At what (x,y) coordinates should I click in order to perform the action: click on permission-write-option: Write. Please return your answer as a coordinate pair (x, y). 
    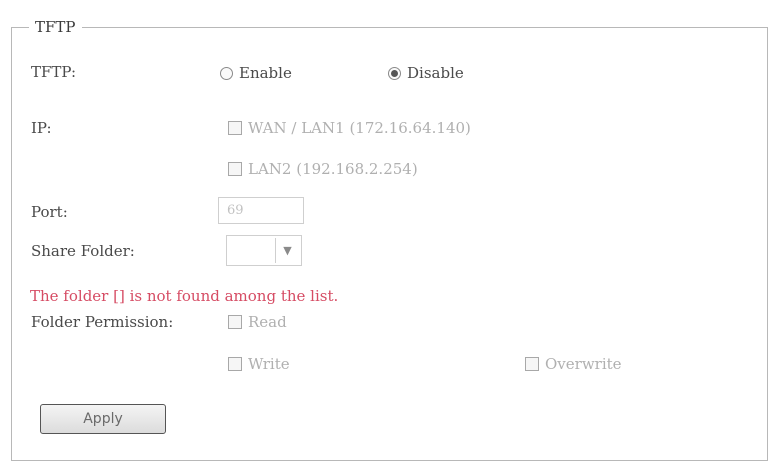
    Looking at the image, I should click on (259, 364).